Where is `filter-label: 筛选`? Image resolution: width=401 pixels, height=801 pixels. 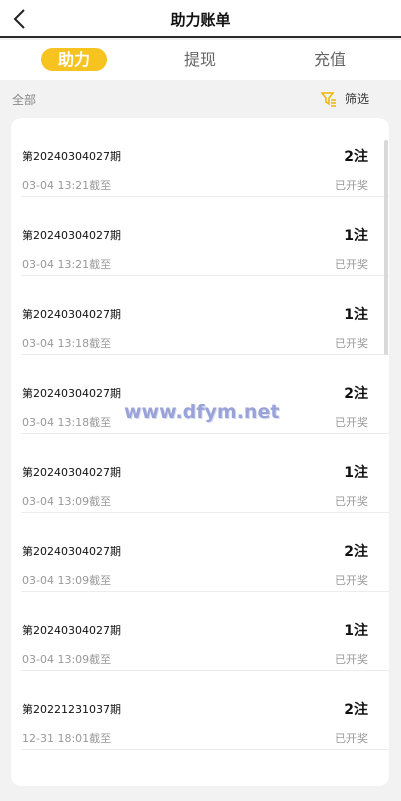 filter-label: 筛选 is located at coordinates (356, 99).